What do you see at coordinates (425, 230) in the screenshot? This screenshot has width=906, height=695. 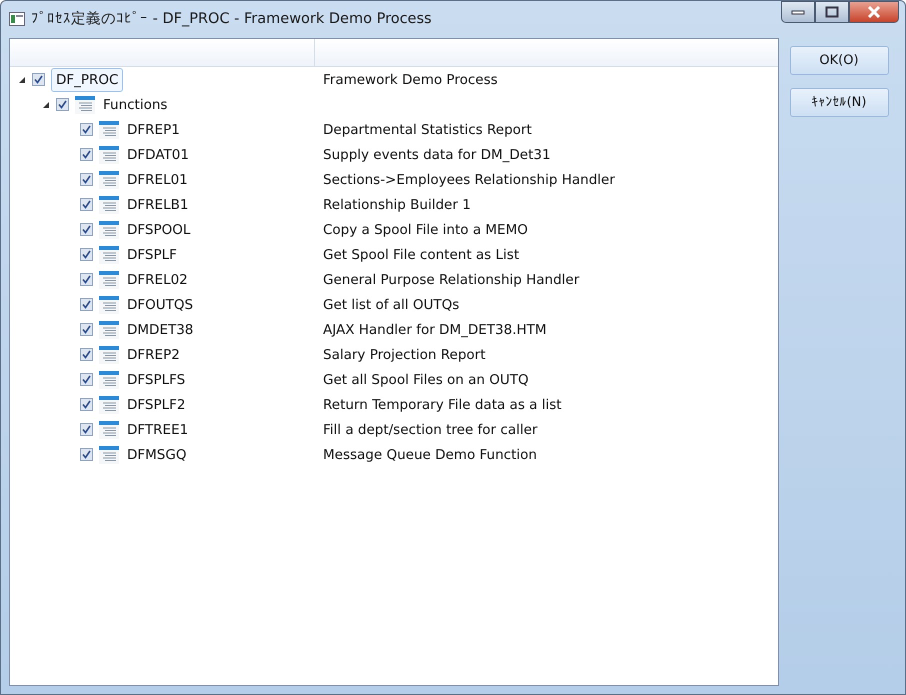 I see `description-text: Copy a Spool File into a MEMO` at bounding box center [425, 230].